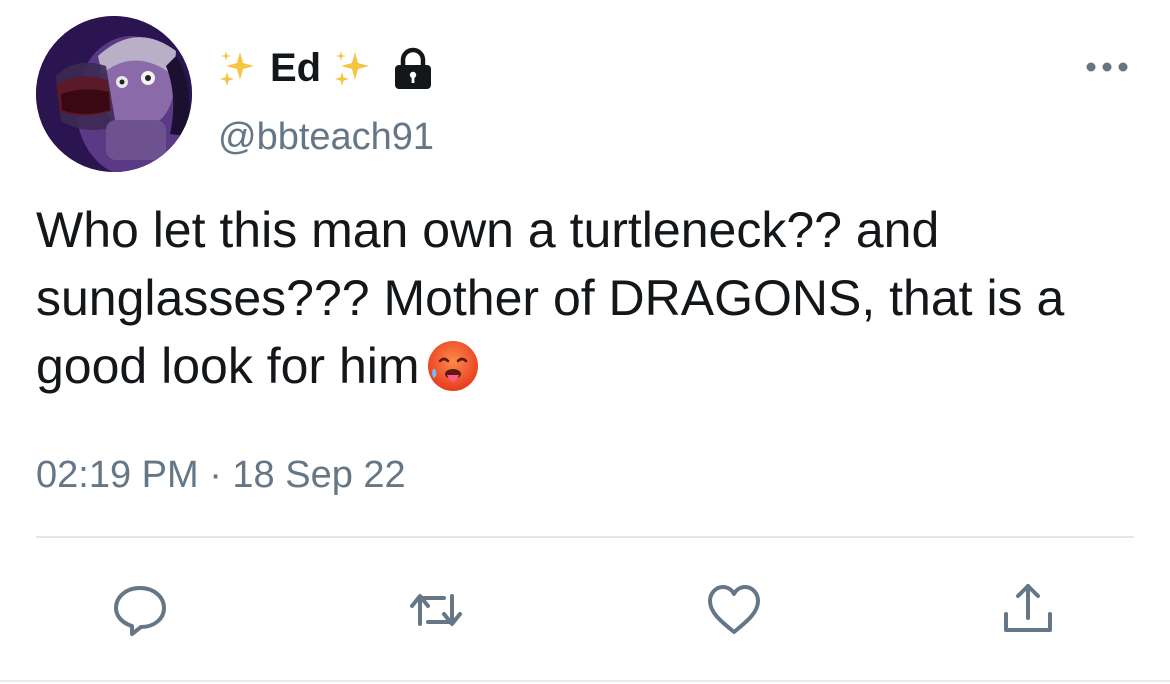 The image size is (1170, 684). I want to click on more-icon, so click(1107, 67).